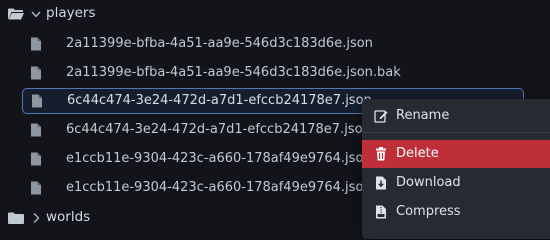 The height and width of the screenshot is (240, 550). Describe the element at coordinates (428, 182) in the screenshot. I see `menu-label-download: Download` at that location.